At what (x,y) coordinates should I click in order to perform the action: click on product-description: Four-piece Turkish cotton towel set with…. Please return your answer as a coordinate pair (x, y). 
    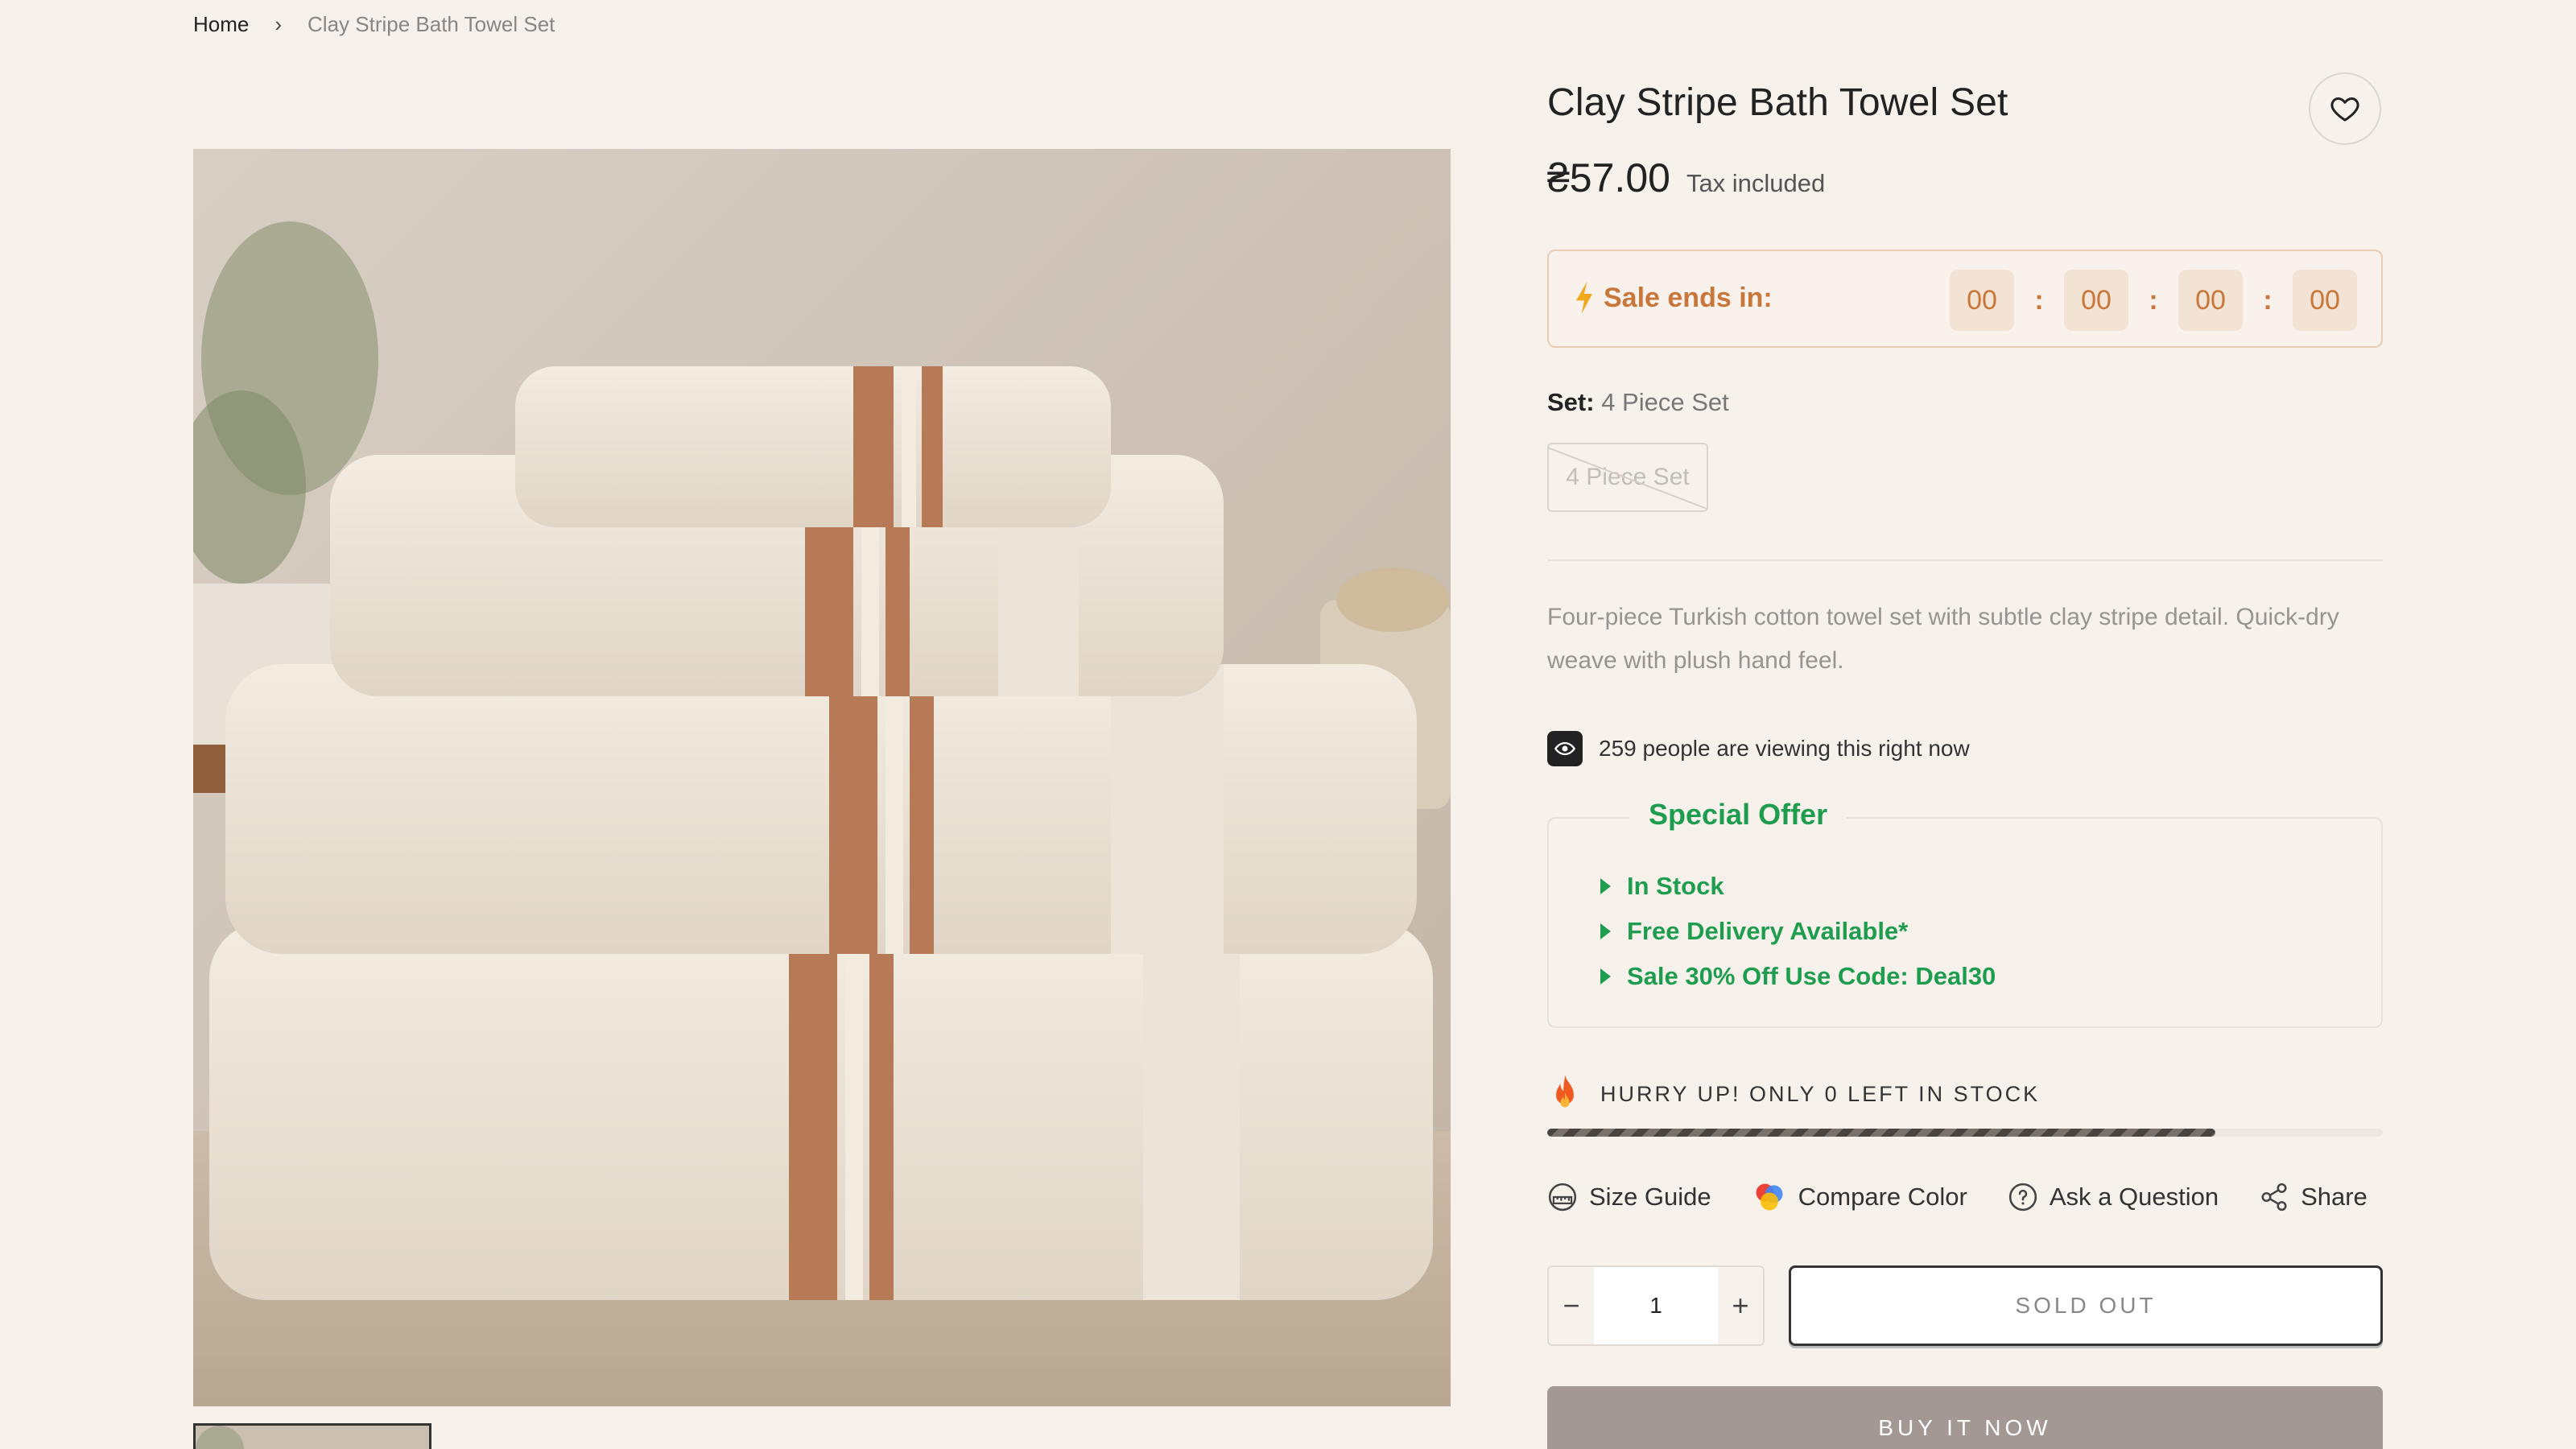
    Looking at the image, I should click on (1943, 639).